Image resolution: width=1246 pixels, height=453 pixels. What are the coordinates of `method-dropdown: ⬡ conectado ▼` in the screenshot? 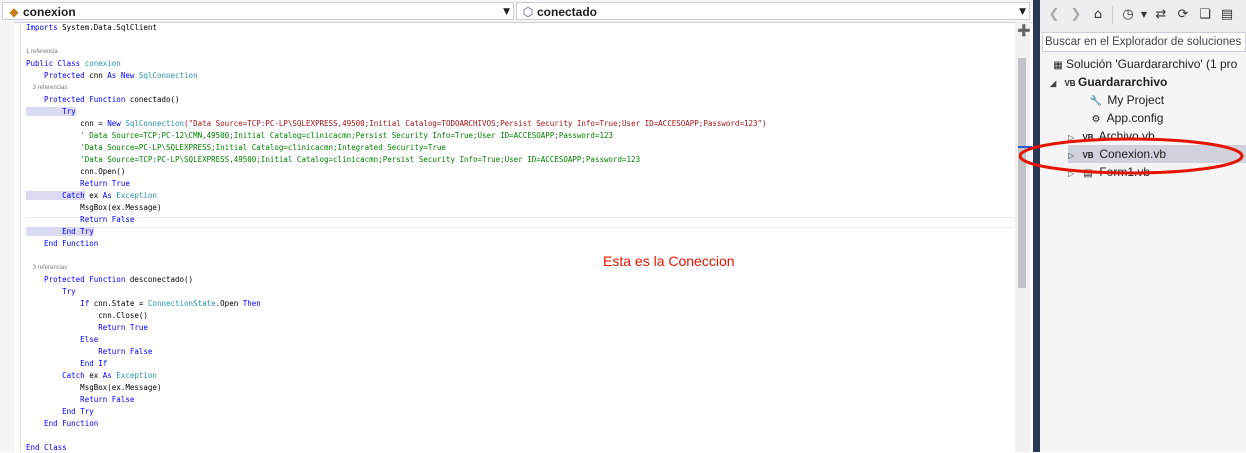 It's located at (773, 11).